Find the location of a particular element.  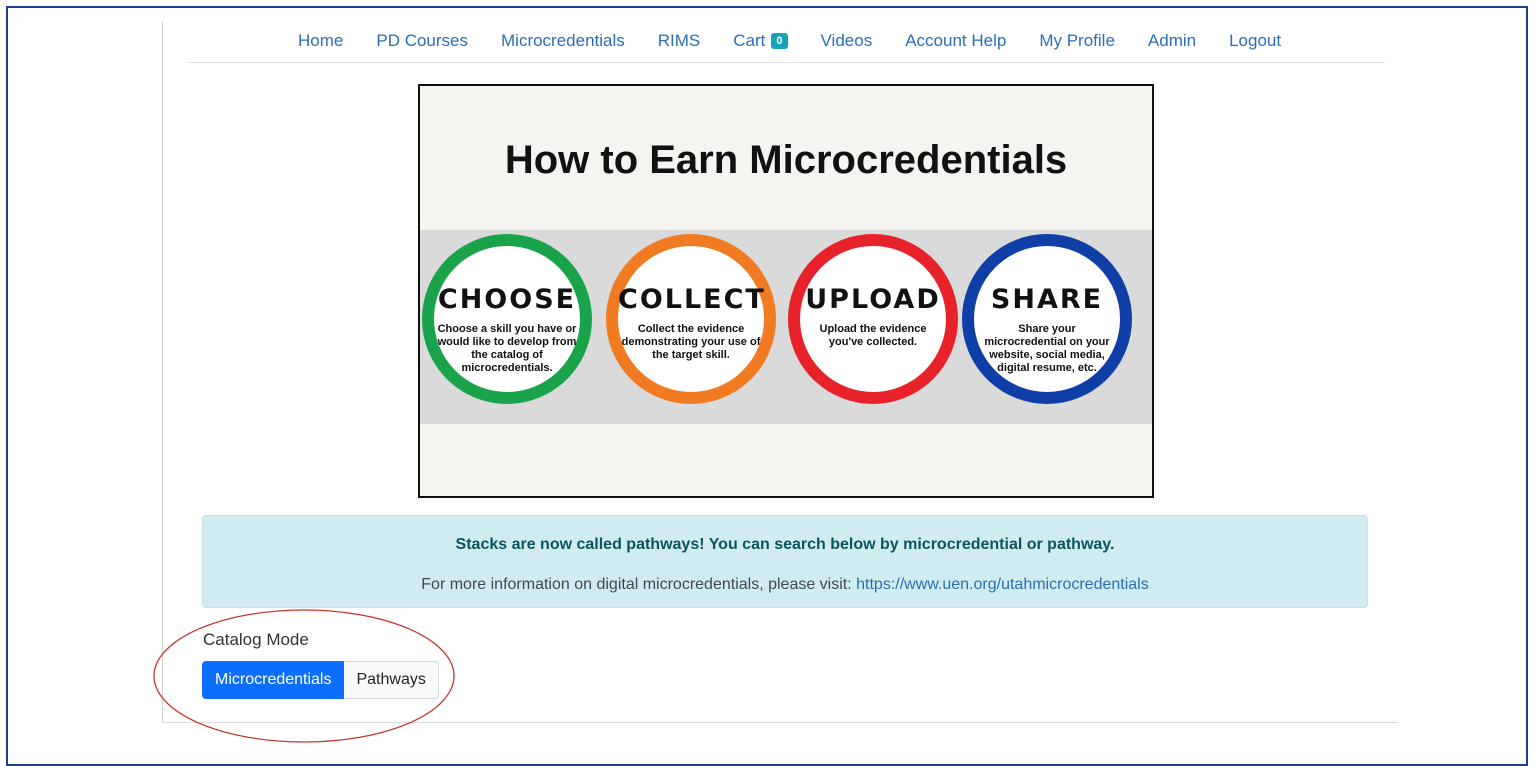

cart-count-badge: 0 is located at coordinates (779, 41).